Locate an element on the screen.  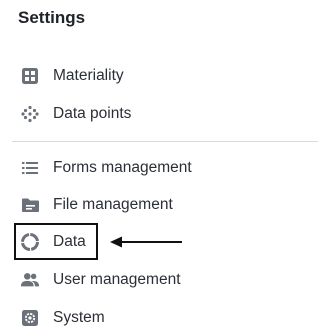
people-icon is located at coordinates (30, 280).